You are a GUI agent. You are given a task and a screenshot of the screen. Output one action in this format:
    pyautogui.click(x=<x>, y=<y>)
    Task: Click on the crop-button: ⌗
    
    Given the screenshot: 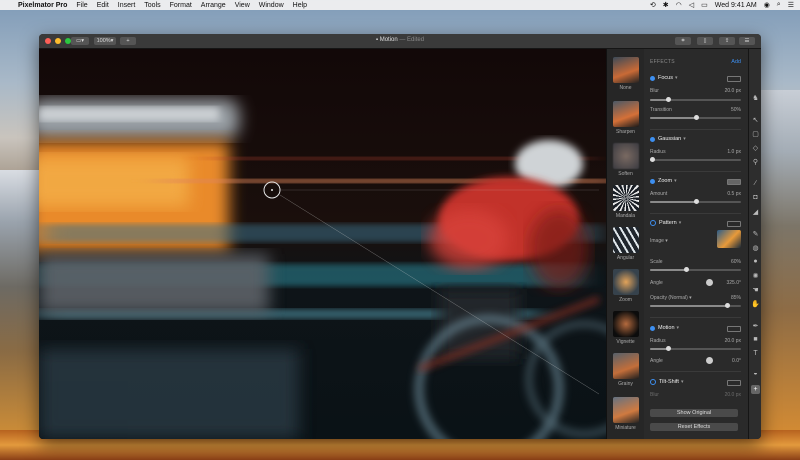 What is the action you would take?
    pyautogui.click(x=683, y=41)
    